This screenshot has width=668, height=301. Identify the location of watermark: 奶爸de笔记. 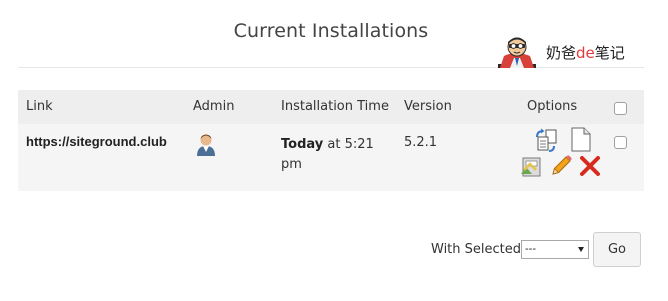
(560, 52).